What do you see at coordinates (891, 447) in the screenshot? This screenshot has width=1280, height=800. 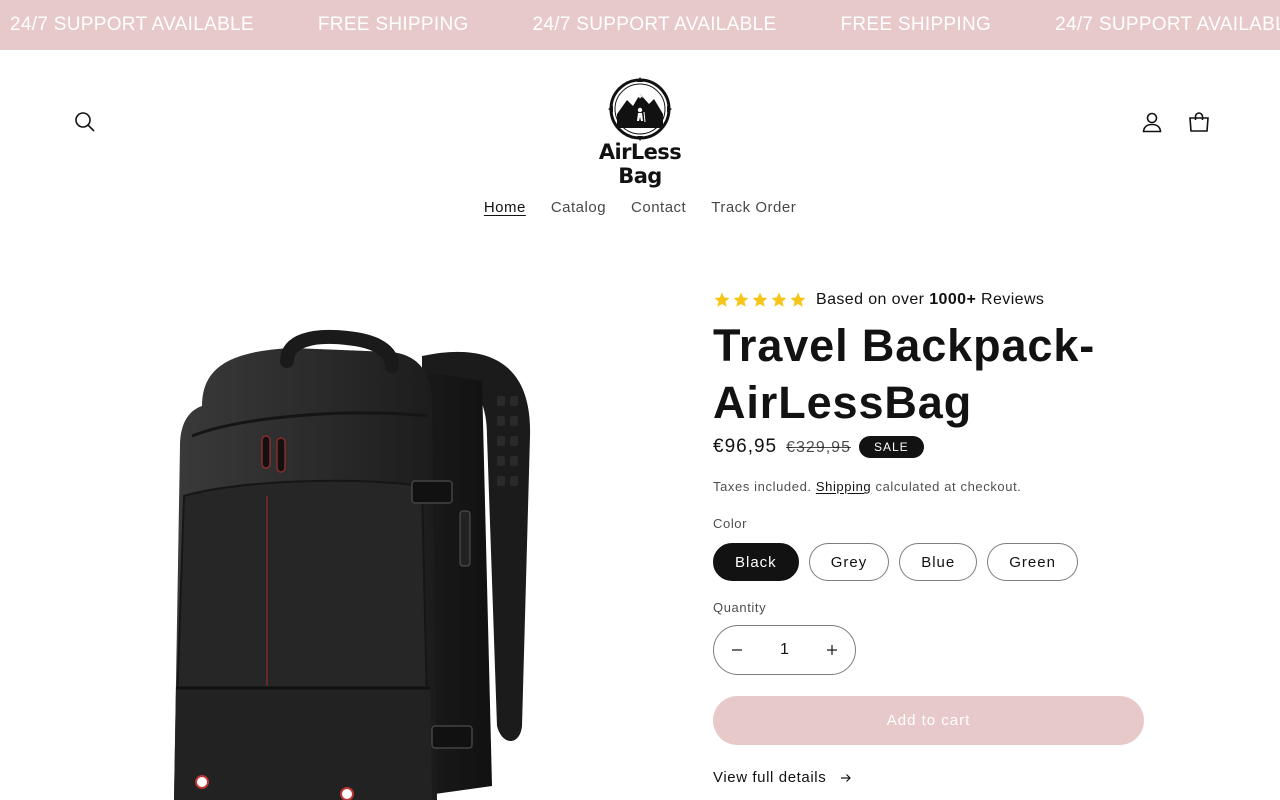 I see `sale-badge: SALE` at bounding box center [891, 447].